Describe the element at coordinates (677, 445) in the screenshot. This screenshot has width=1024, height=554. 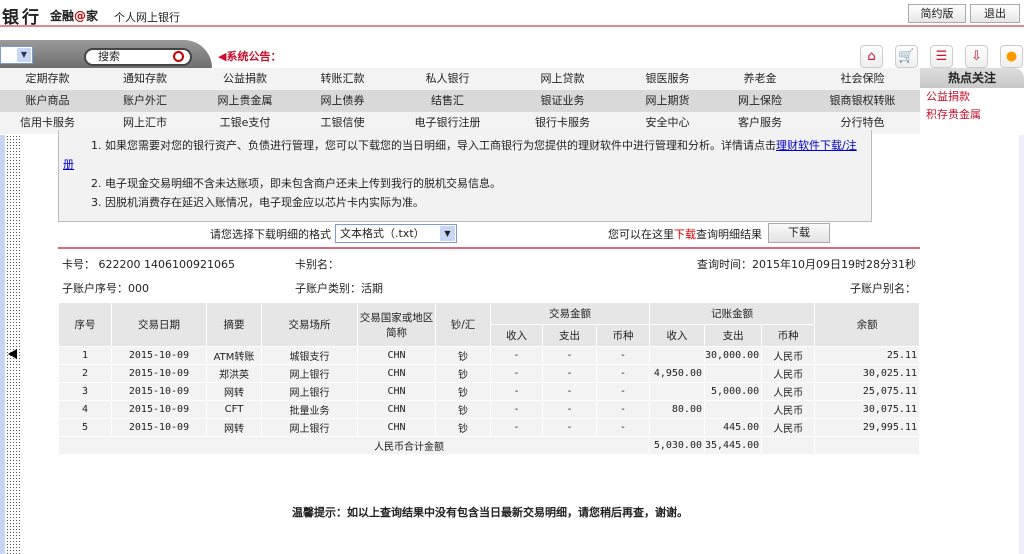
I see `total-income: 5,030.00` at that location.